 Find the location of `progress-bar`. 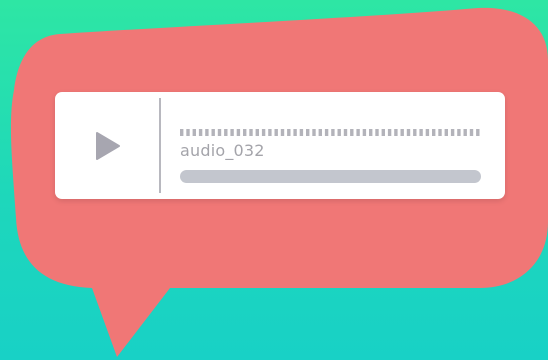

progress-bar is located at coordinates (330, 176).